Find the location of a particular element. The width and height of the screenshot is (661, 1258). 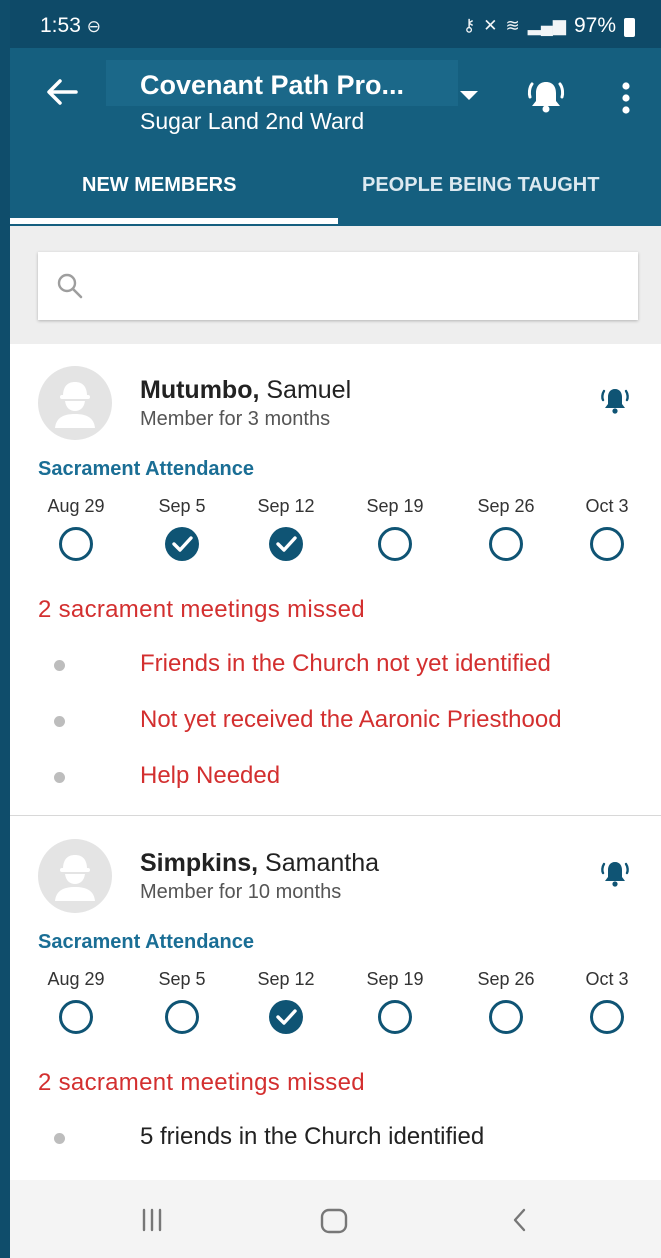

caret-down-icon is located at coordinates (469, 95).